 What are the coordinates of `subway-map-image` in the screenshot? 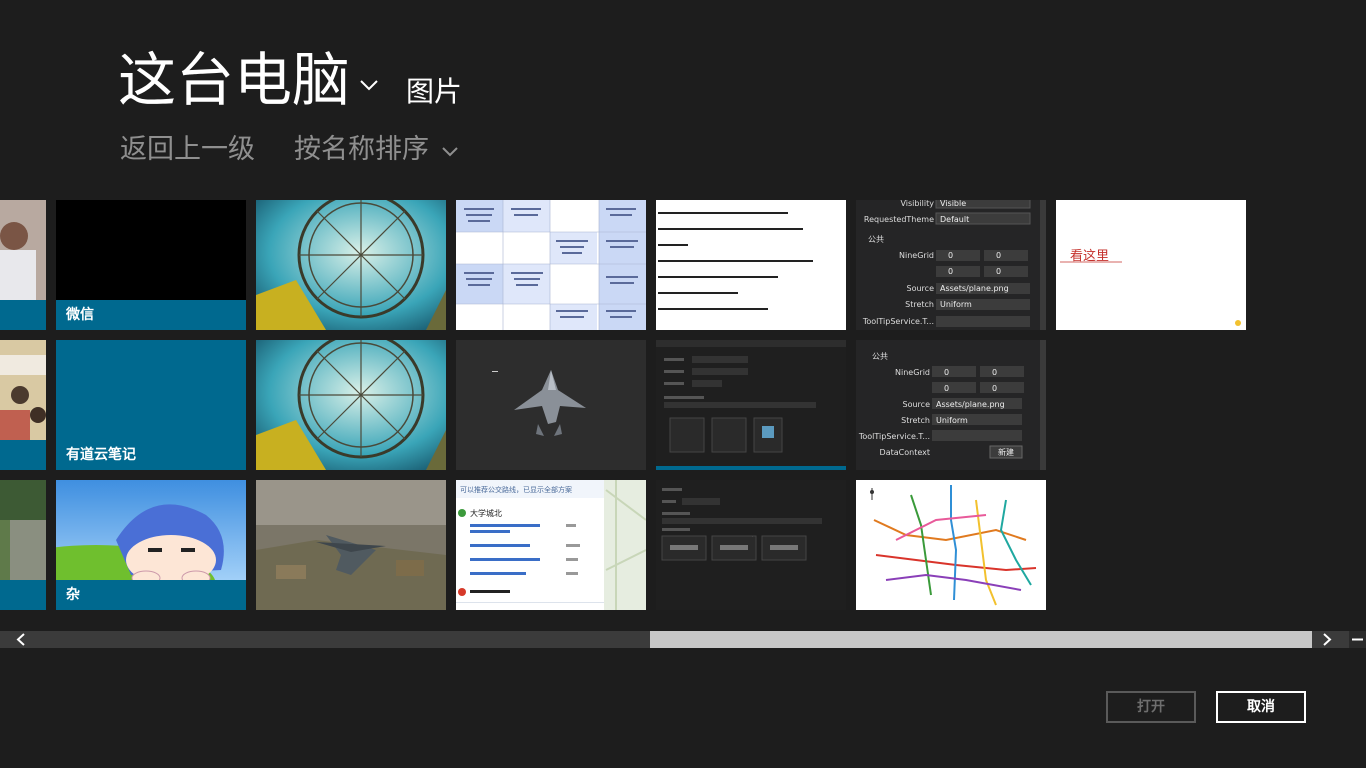 It's located at (951, 545).